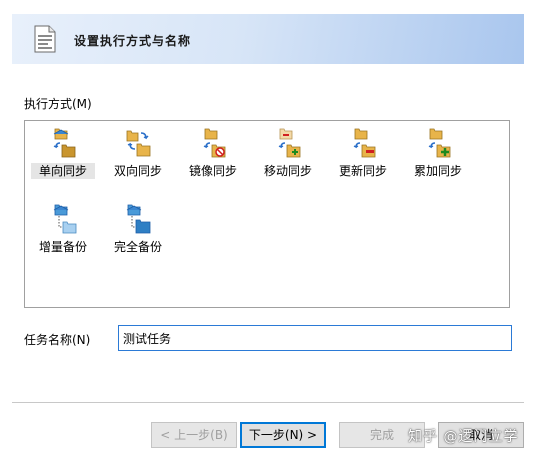 The width and height of the screenshot is (538, 464). I want to click on mode-item-mirror-sync: 镜像同步, so click(213, 155).